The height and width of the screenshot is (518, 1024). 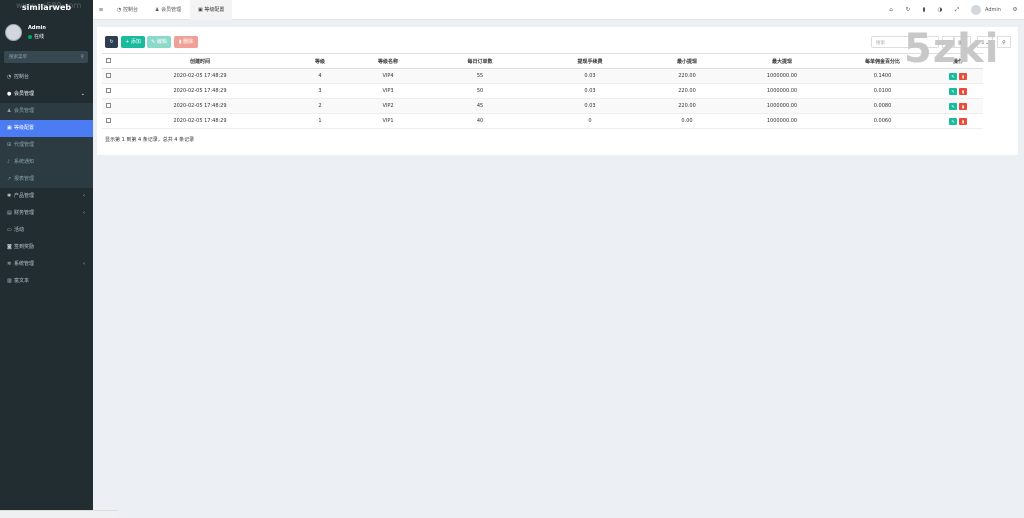 What do you see at coordinates (24, 111) in the screenshot?
I see `sidebar-item-label: 会员管理` at bounding box center [24, 111].